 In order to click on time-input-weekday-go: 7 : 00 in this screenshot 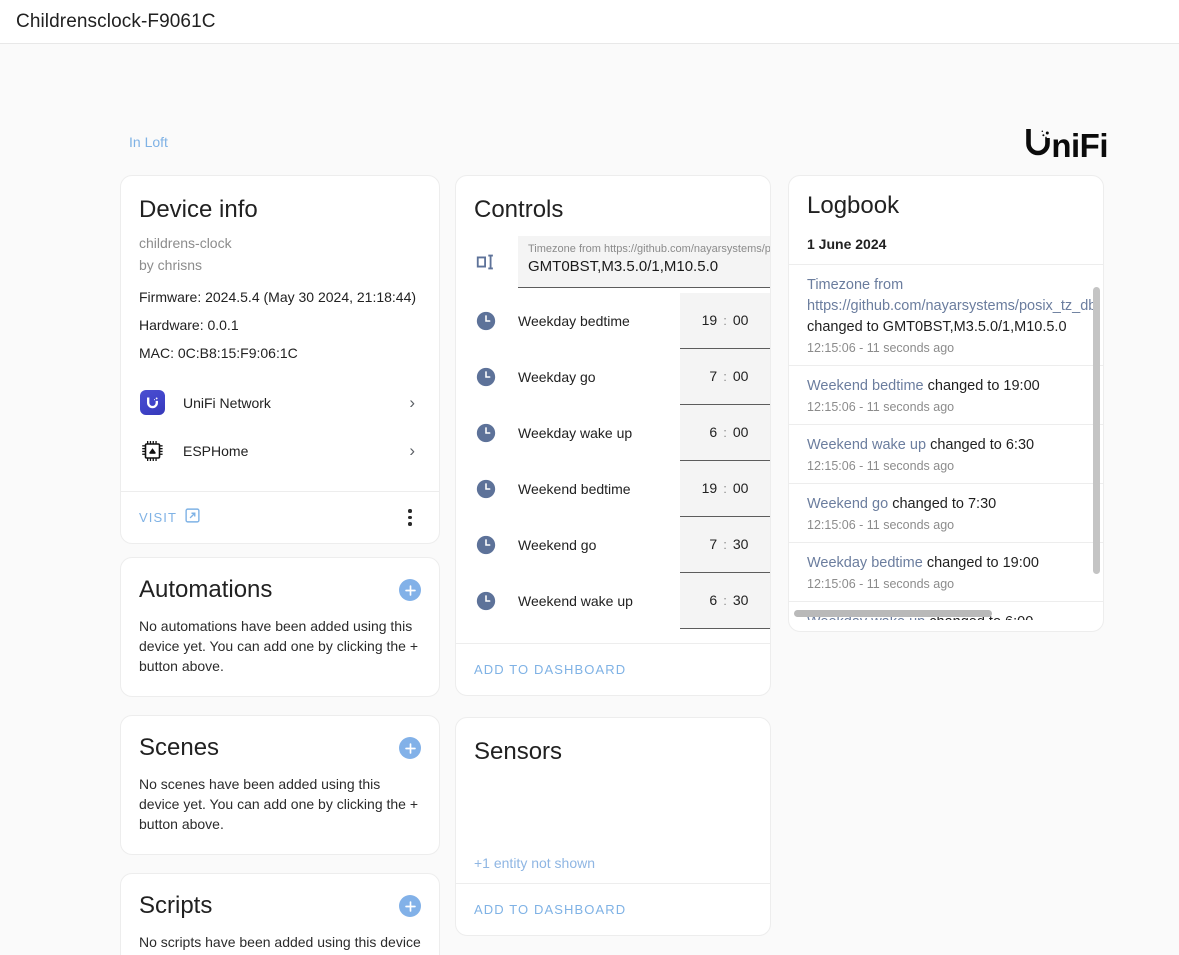, I will do `click(725, 376)`.